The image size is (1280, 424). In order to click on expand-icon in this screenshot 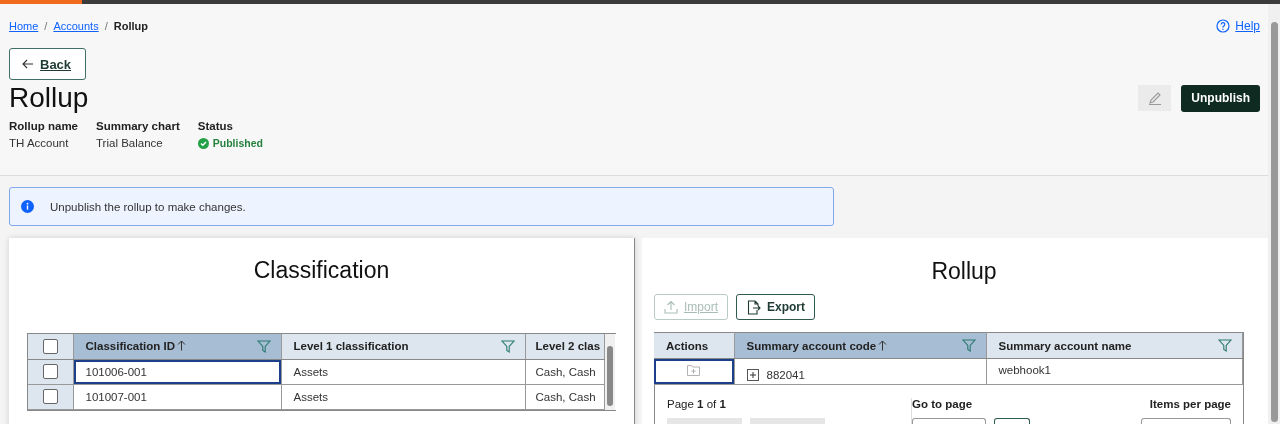, I will do `click(752, 374)`.